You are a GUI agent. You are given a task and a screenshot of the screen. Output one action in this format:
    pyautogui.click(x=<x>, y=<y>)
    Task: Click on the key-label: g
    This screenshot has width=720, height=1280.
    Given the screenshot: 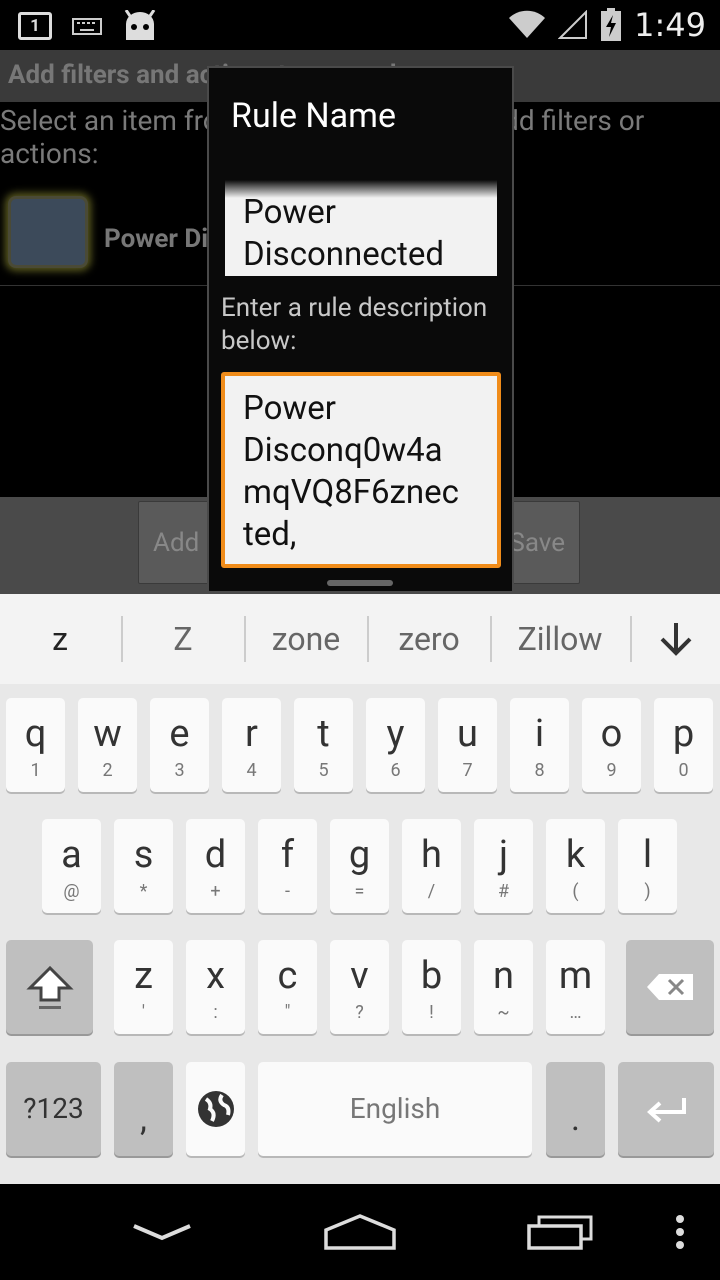 What is the action you would take?
    pyautogui.click(x=359, y=855)
    